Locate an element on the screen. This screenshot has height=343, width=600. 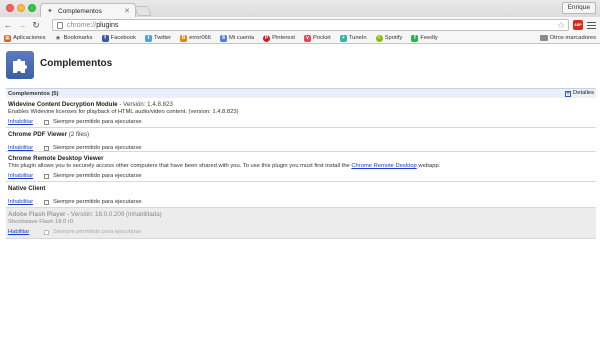
bookmark-item: P Pinterest is located at coordinates (279, 38).